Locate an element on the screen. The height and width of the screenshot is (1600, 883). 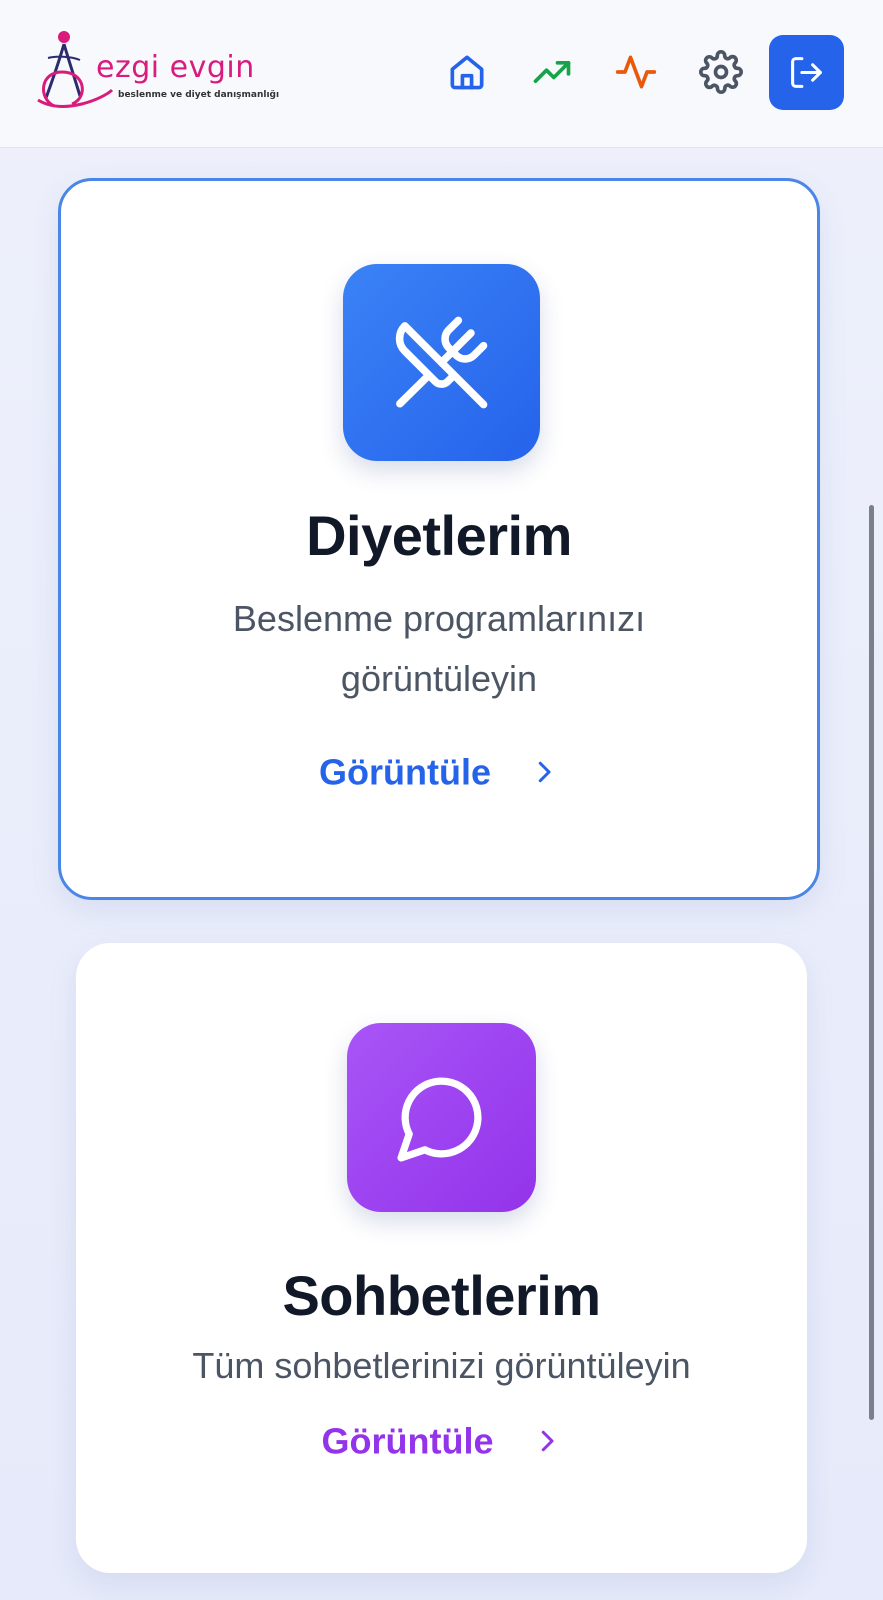
diets-description-line2: görüntüleyin is located at coordinates (439, 678).